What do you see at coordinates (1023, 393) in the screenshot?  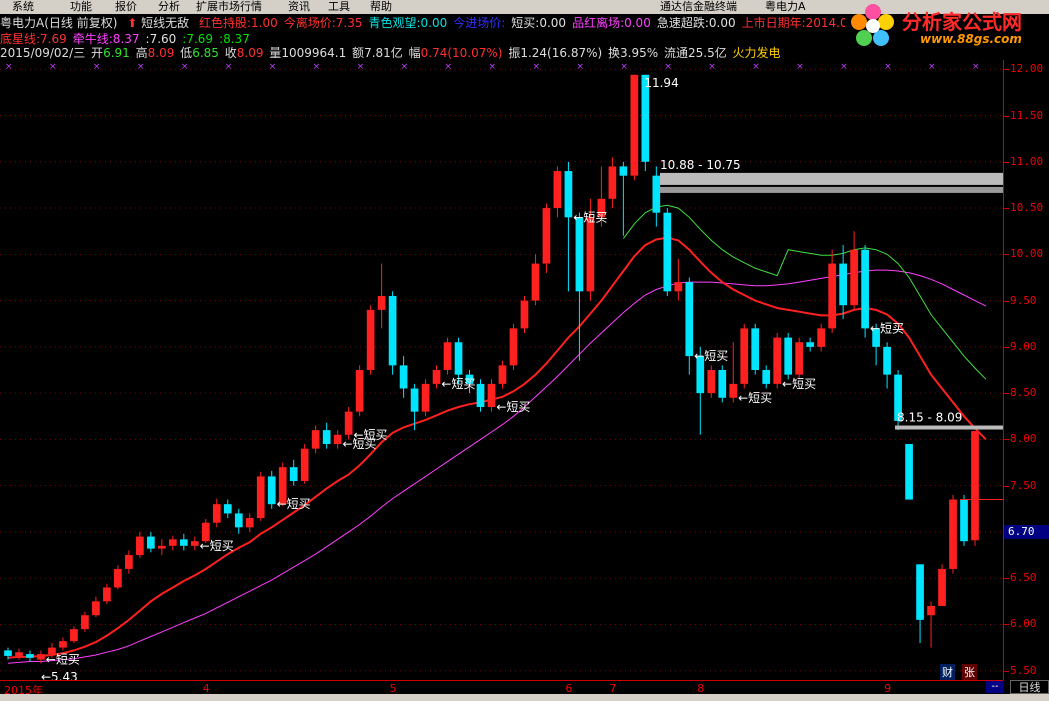 I see `y-tick-label: 8.50` at bounding box center [1023, 393].